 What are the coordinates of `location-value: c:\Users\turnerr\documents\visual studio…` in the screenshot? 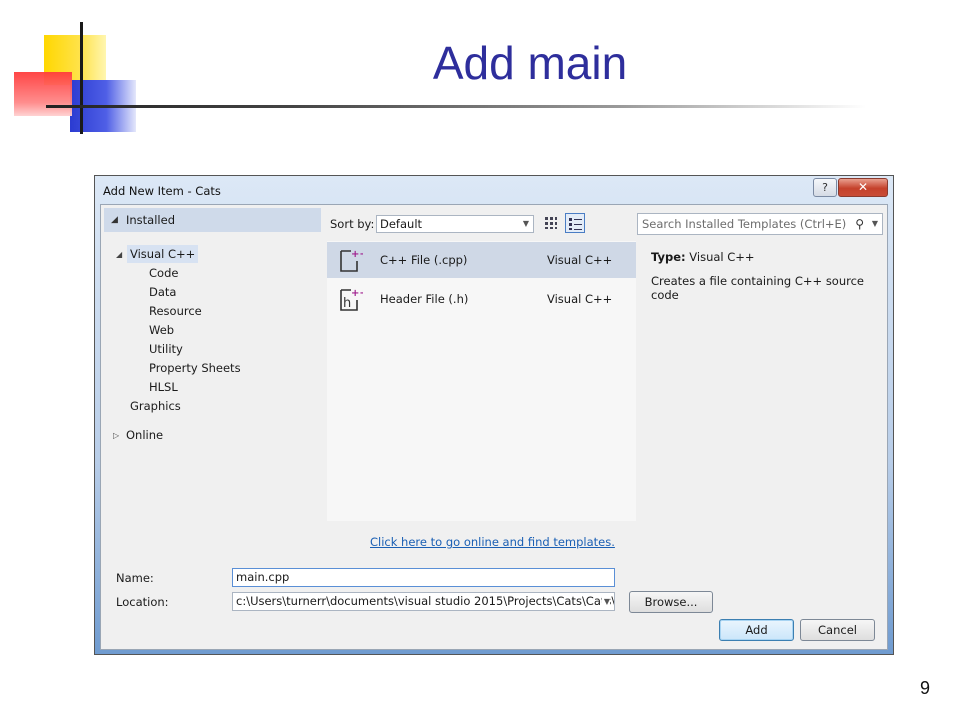 It's located at (425, 601).